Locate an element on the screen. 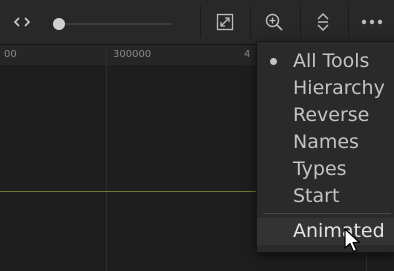 The width and height of the screenshot is (394, 271). menu-separator is located at coordinates (327, 213).